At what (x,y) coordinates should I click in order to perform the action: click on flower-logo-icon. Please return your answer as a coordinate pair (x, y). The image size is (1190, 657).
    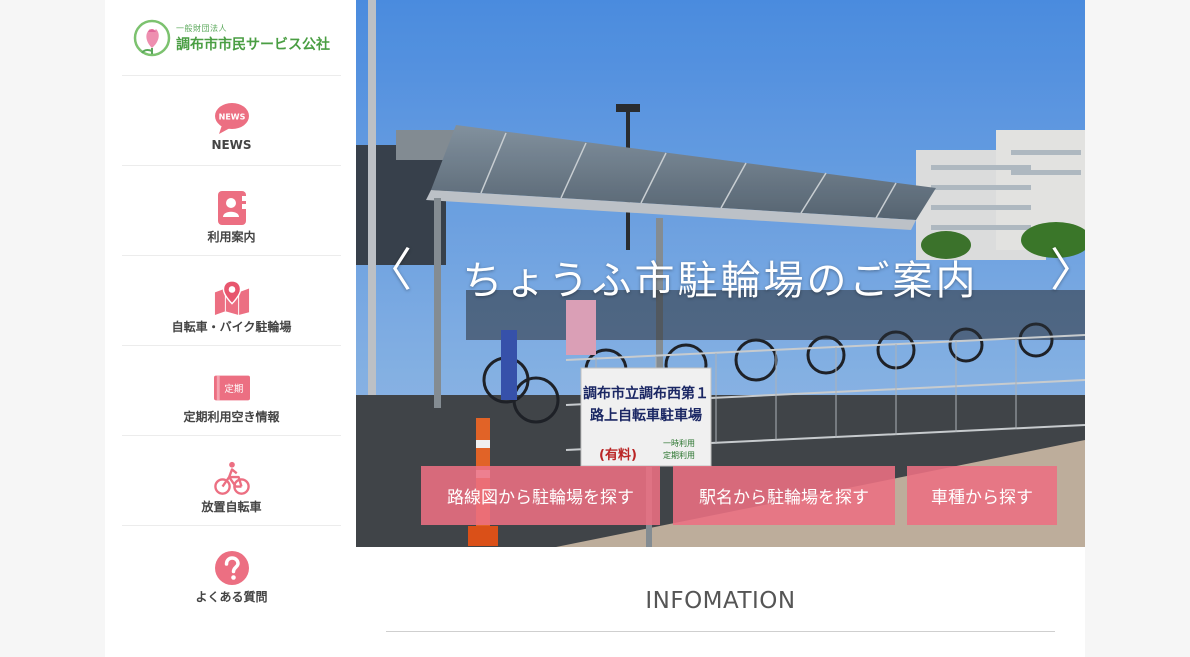
    Looking at the image, I should click on (152, 38).